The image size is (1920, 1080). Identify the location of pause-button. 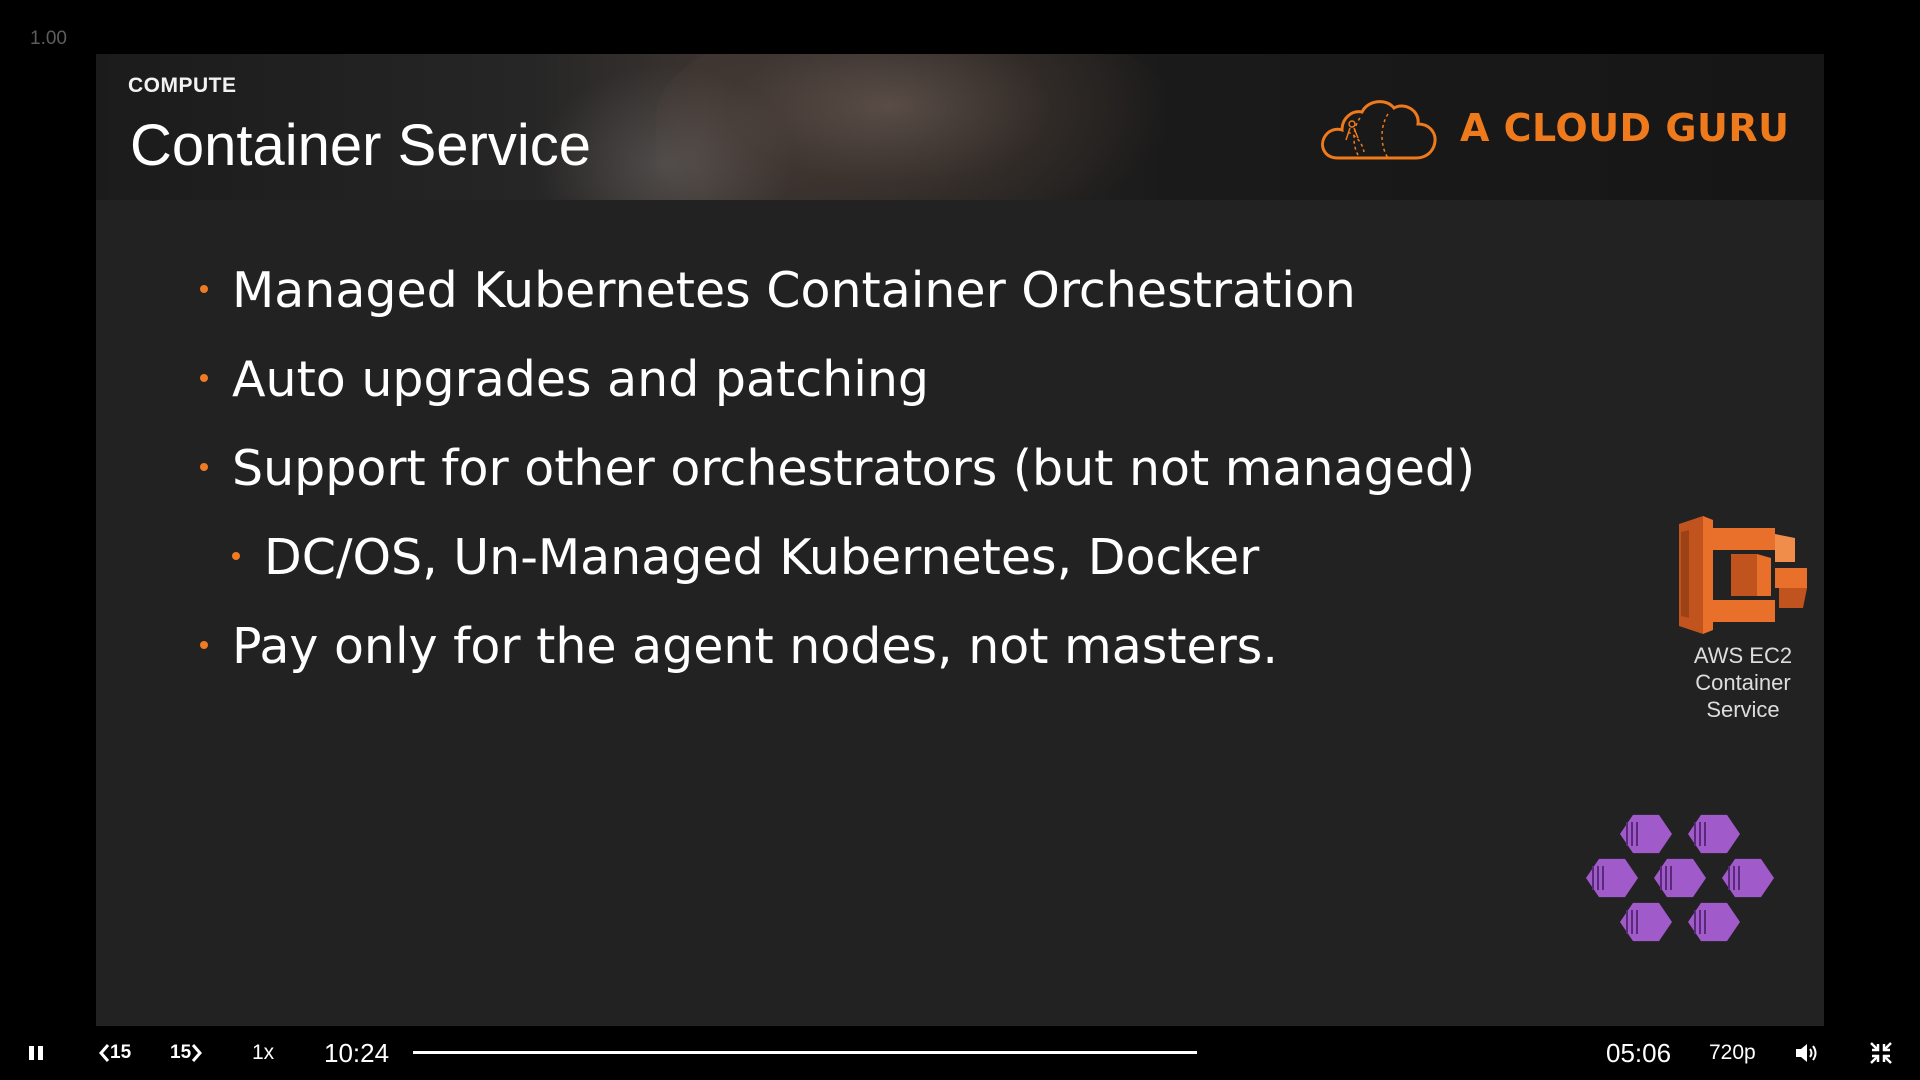
(36, 1053).